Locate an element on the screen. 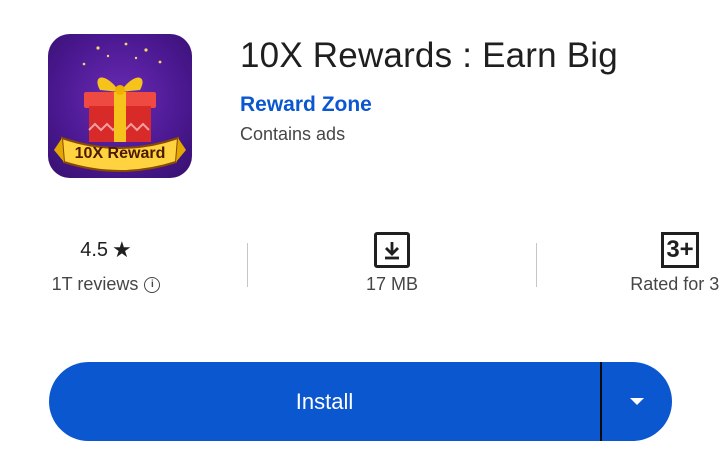 This screenshot has width=720, height=452. gift-box-icon: 10X Reward is located at coordinates (120, 107).